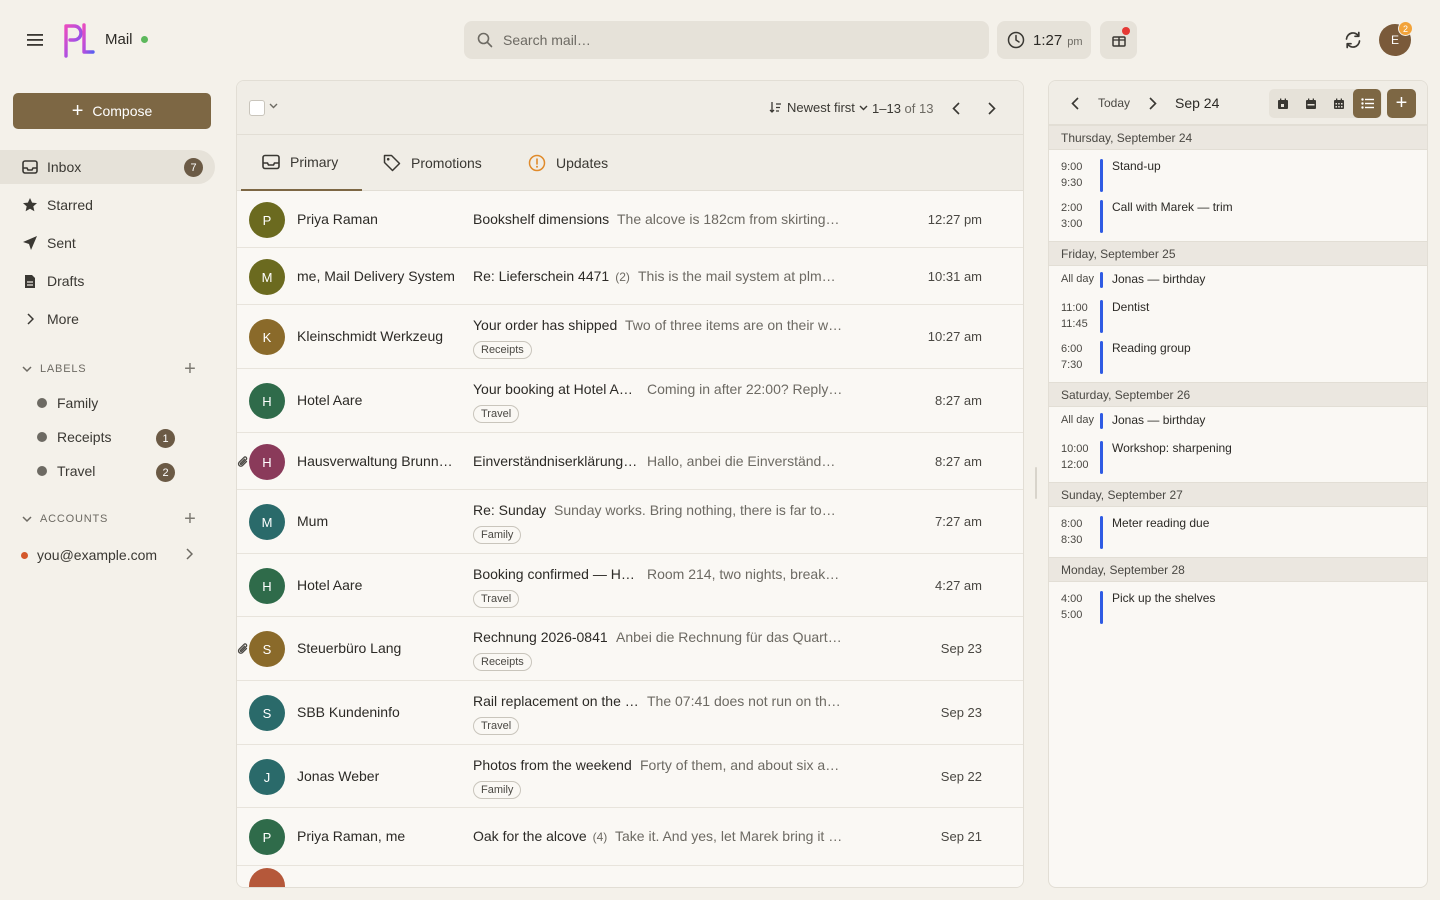 The width and height of the screenshot is (1440, 900). I want to click on label-name: Travel, so click(76, 471).